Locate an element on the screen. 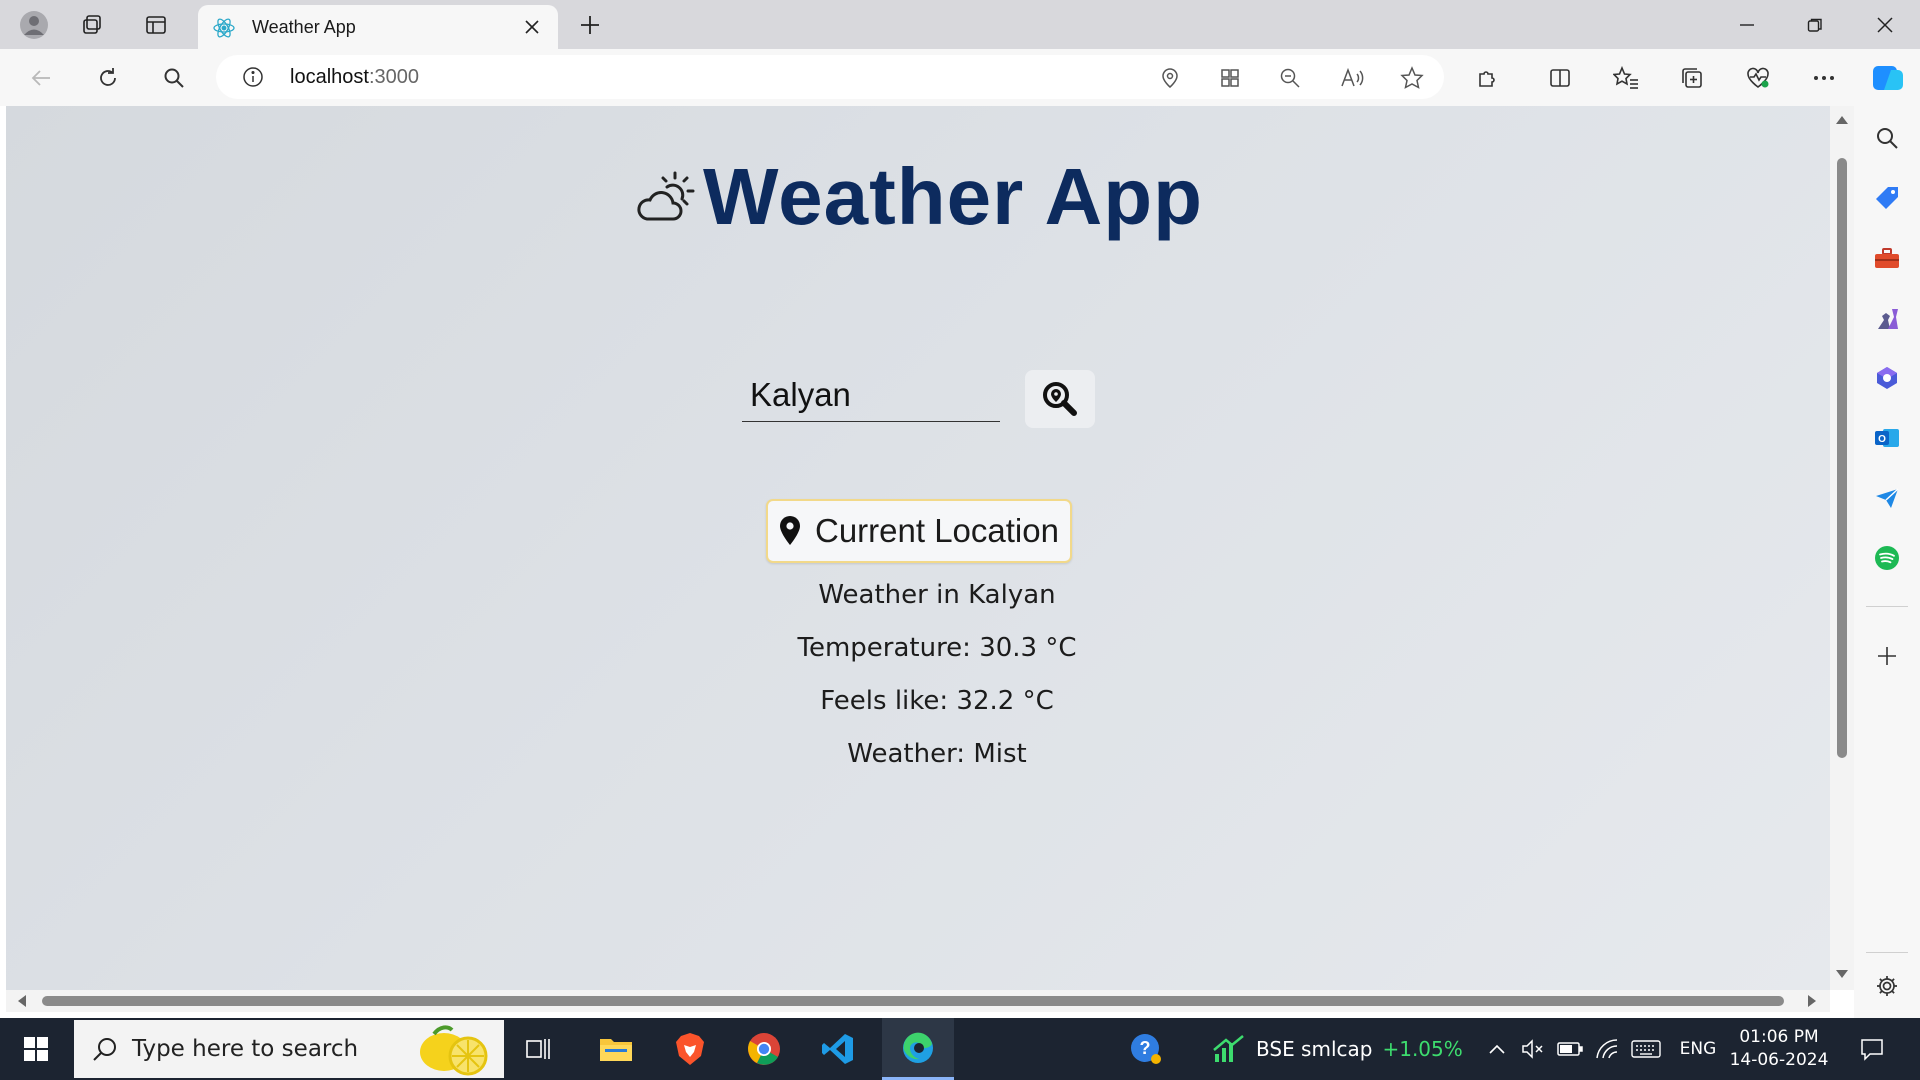 This screenshot has width=1920, height=1080. location-permission-button is located at coordinates (1170, 77).